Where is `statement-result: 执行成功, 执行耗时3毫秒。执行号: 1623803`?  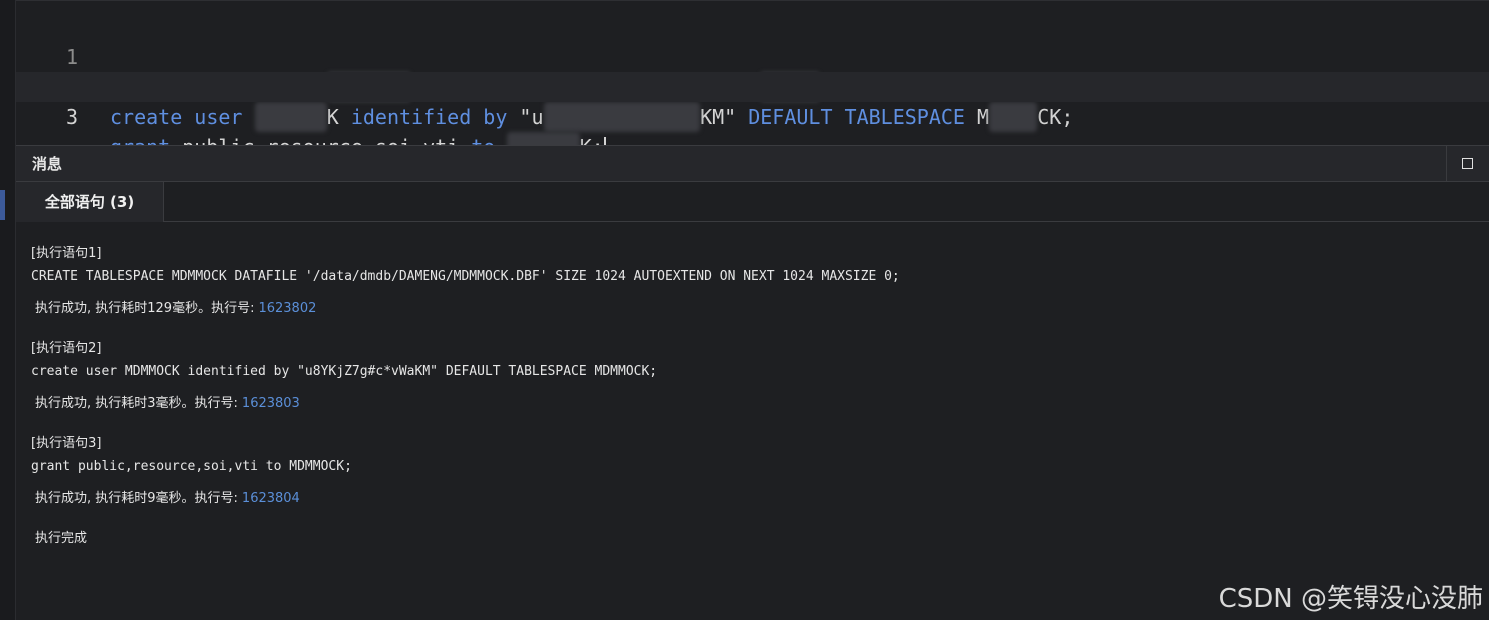 statement-result: 执行成功, 执行耗时3毫秒。执行号: 1623803 is located at coordinates (167, 401).